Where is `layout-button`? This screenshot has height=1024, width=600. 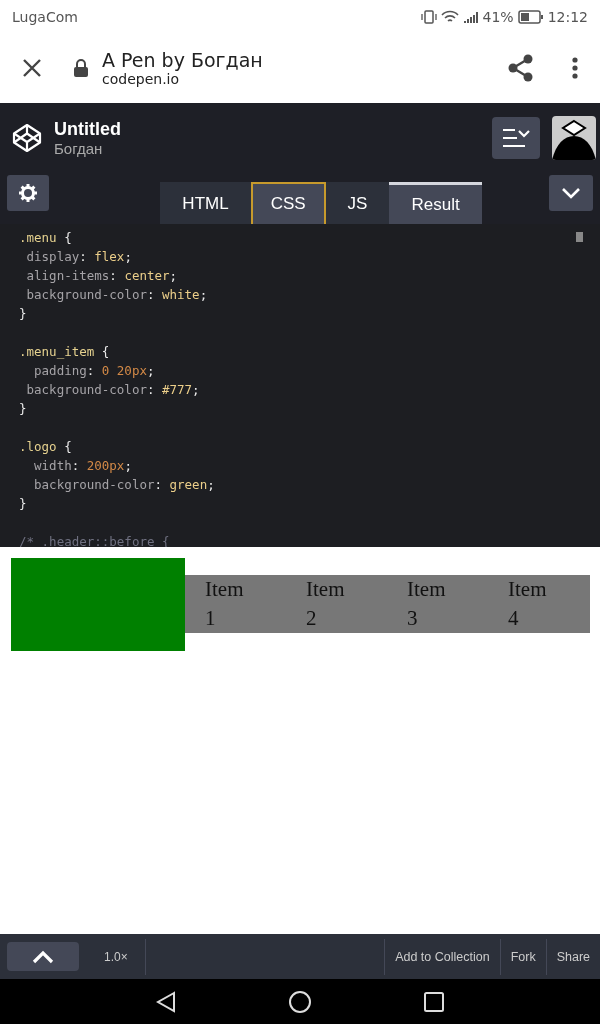 layout-button is located at coordinates (516, 138).